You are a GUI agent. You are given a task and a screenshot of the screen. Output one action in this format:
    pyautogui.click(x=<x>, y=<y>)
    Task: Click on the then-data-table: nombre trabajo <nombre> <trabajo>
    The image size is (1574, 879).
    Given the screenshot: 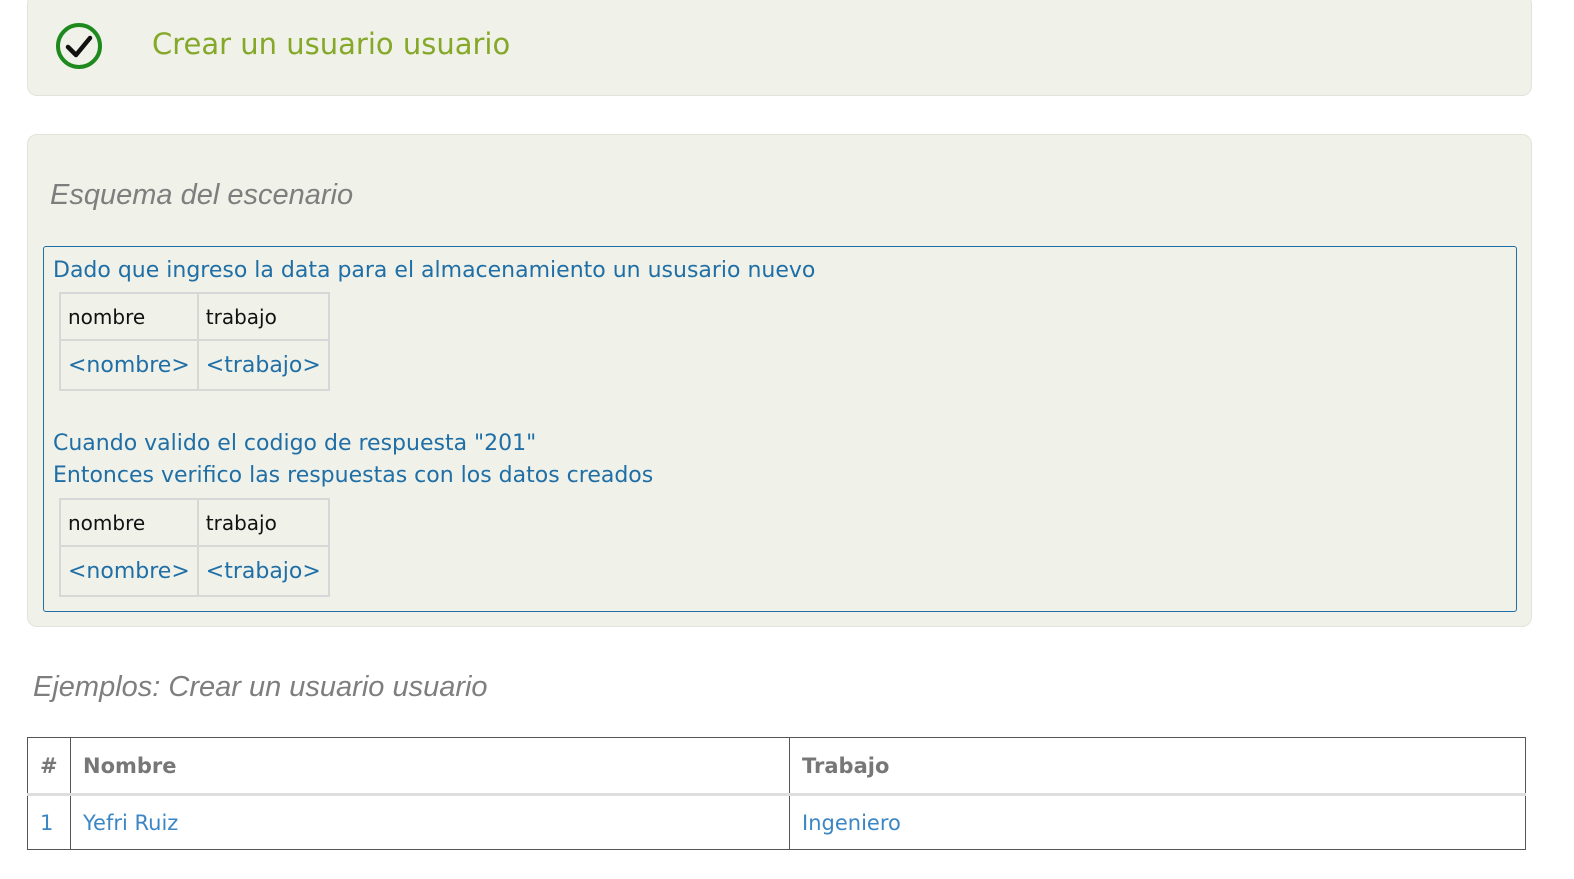 What is the action you would take?
    pyautogui.click(x=194, y=547)
    